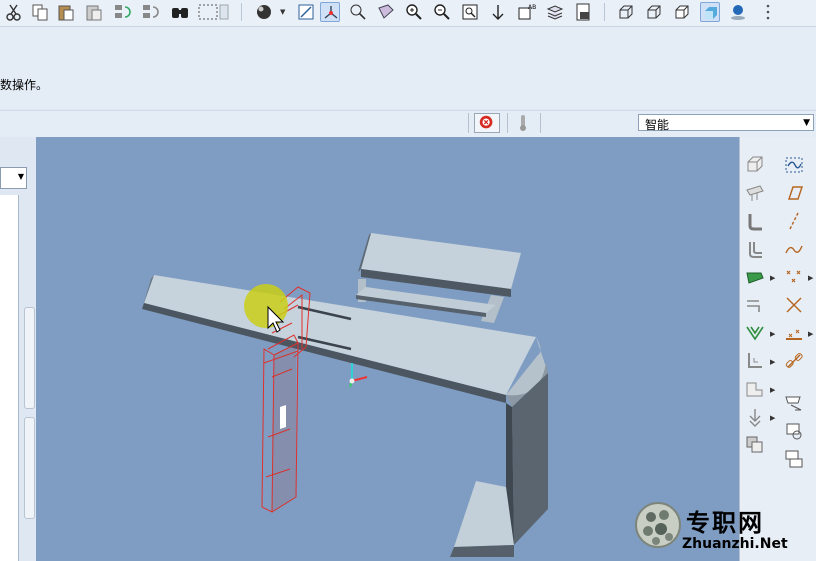 The height and width of the screenshot is (561, 816). I want to click on zoom-in-icon, so click(414, 12).